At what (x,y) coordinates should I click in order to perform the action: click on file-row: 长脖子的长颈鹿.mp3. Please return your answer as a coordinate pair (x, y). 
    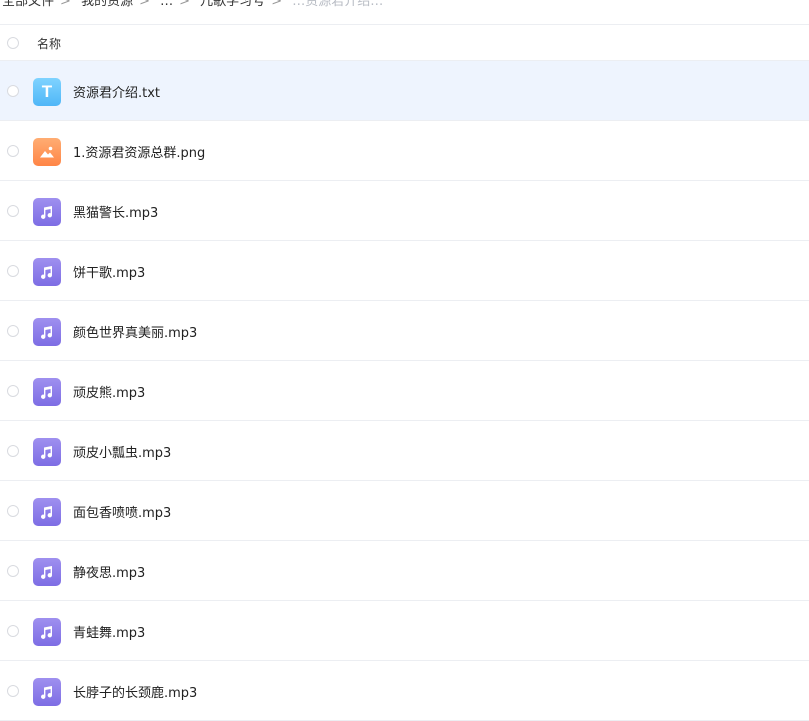
    Looking at the image, I should click on (404, 691).